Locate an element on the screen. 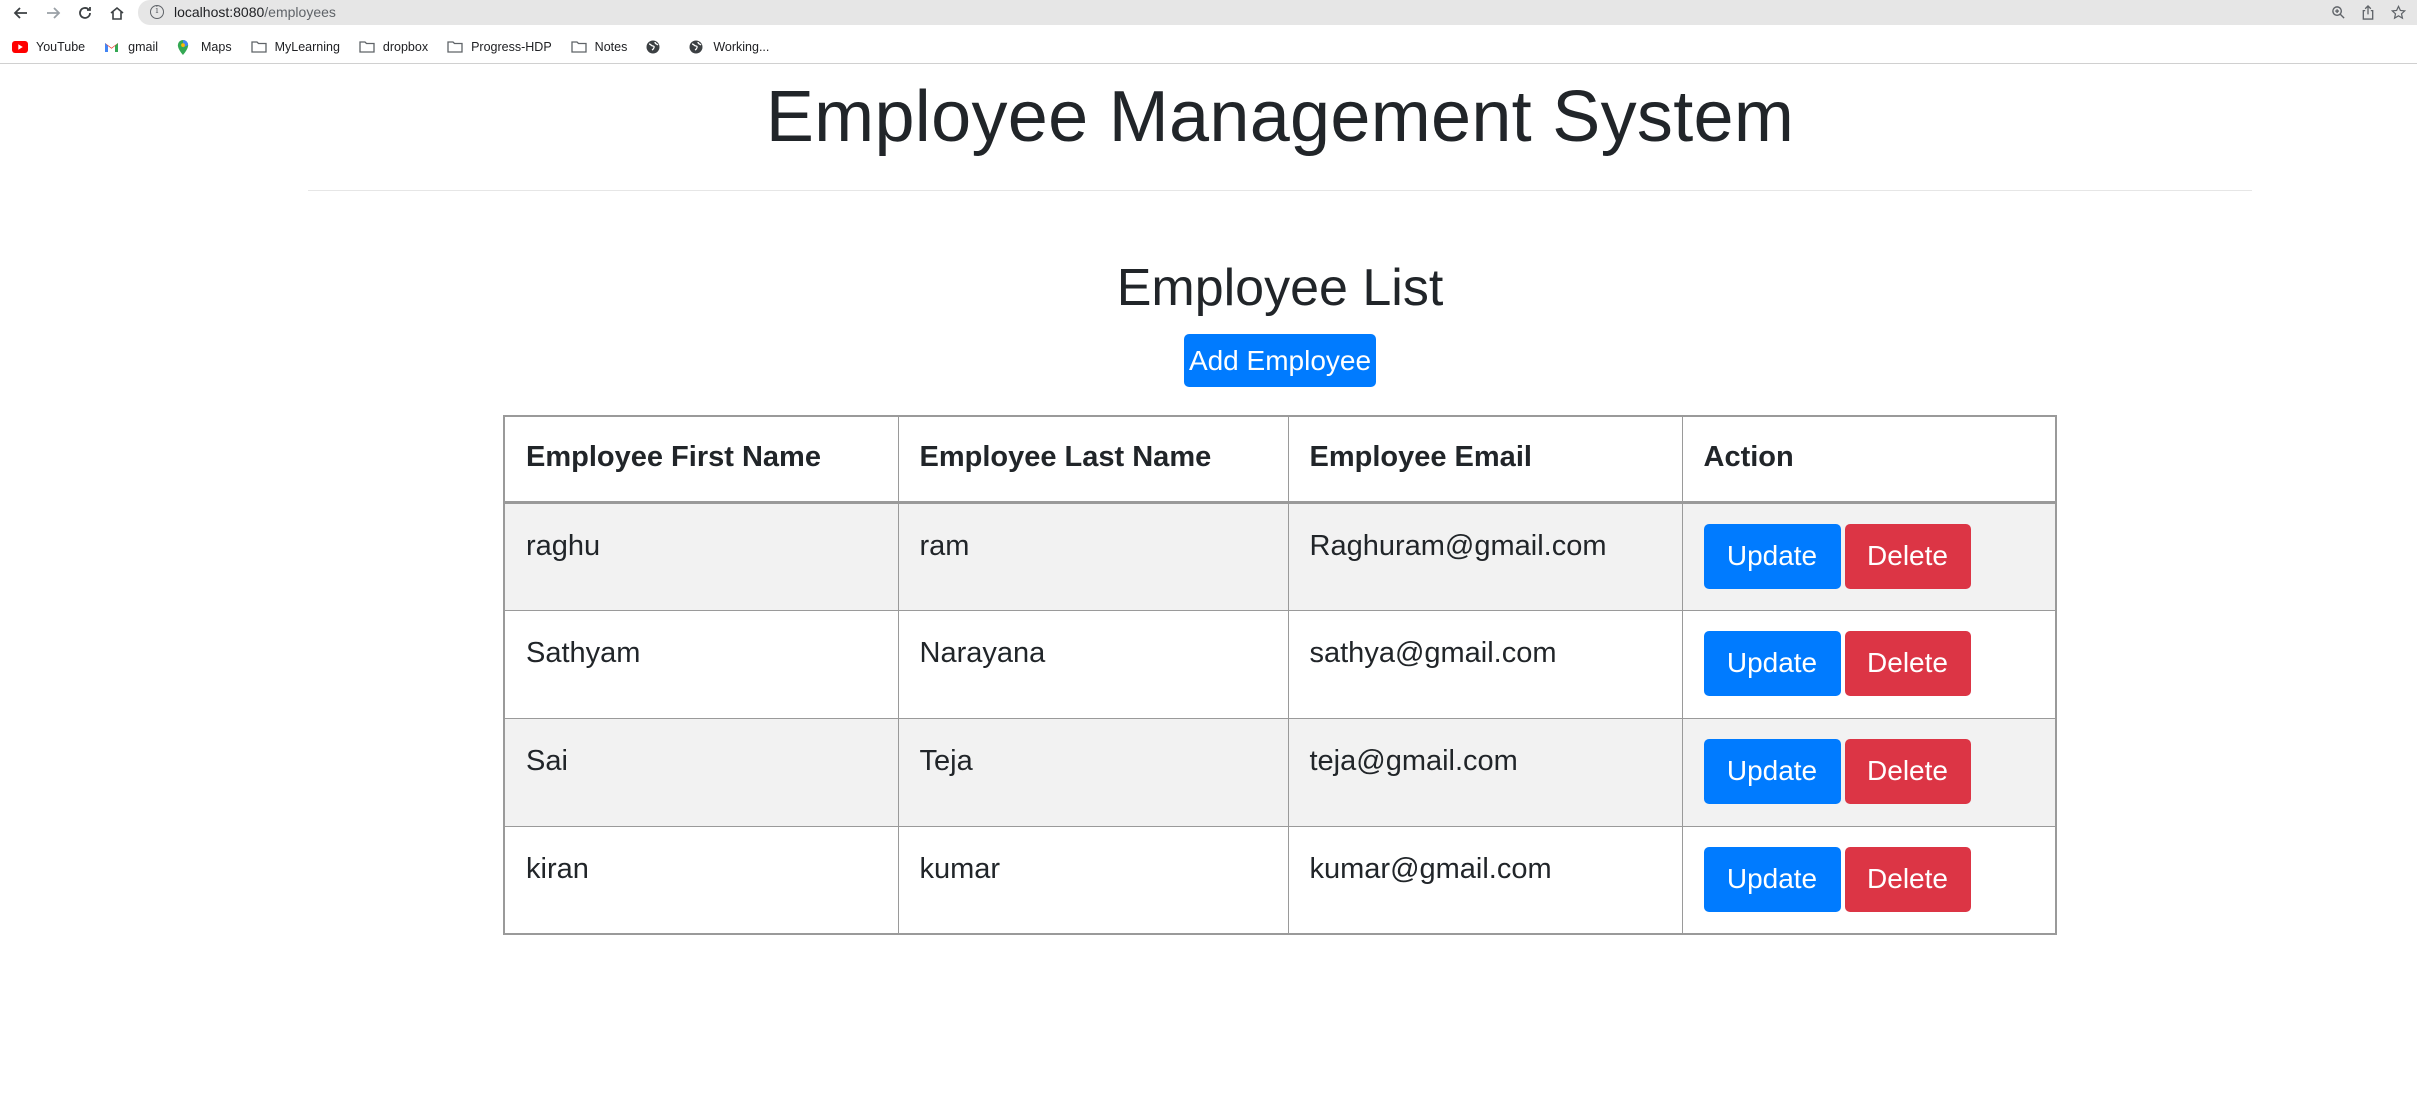 The height and width of the screenshot is (1111, 2417). site-info-icon: i is located at coordinates (157, 12).